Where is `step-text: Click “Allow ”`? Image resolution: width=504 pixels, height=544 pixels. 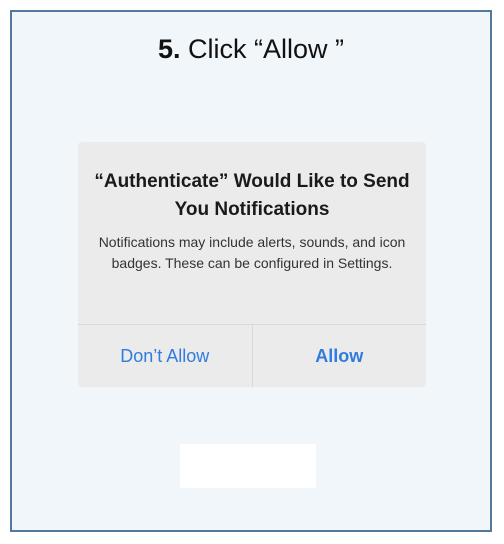
step-text: Click “Allow ” is located at coordinates (262, 49).